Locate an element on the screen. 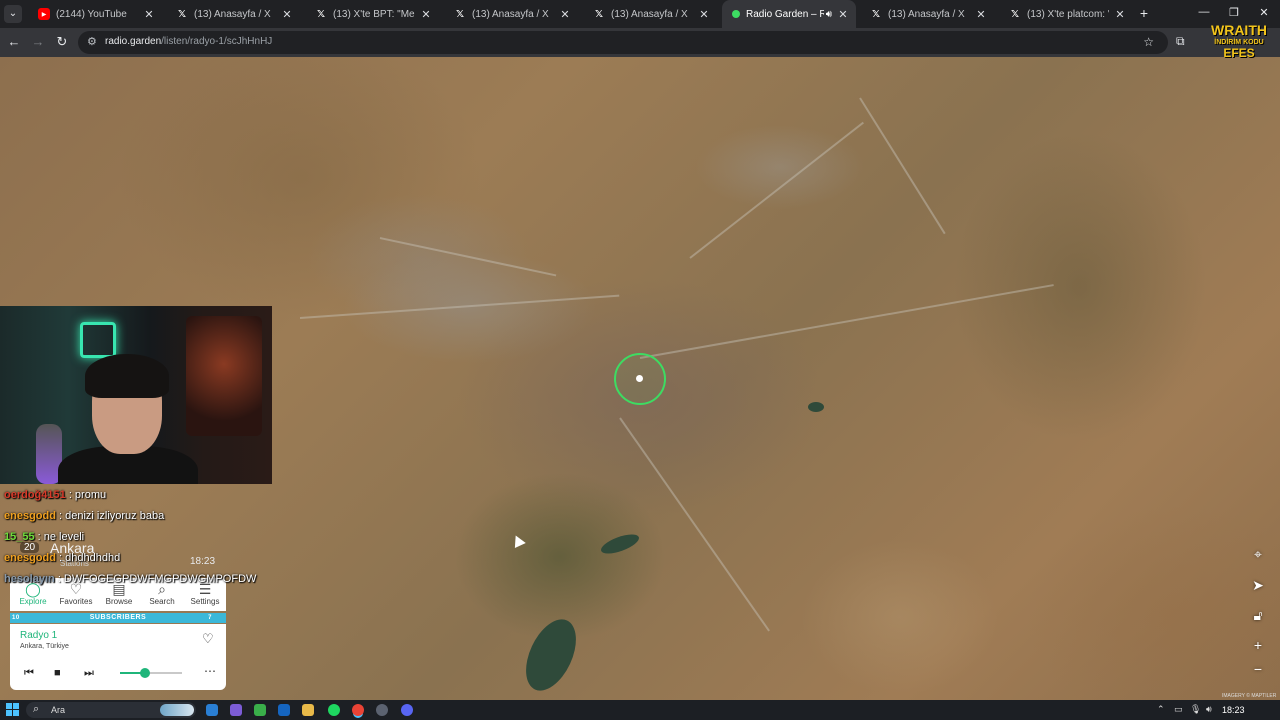 The height and width of the screenshot is (720, 1280). tab-search-button: ⌄ is located at coordinates (13, 14).